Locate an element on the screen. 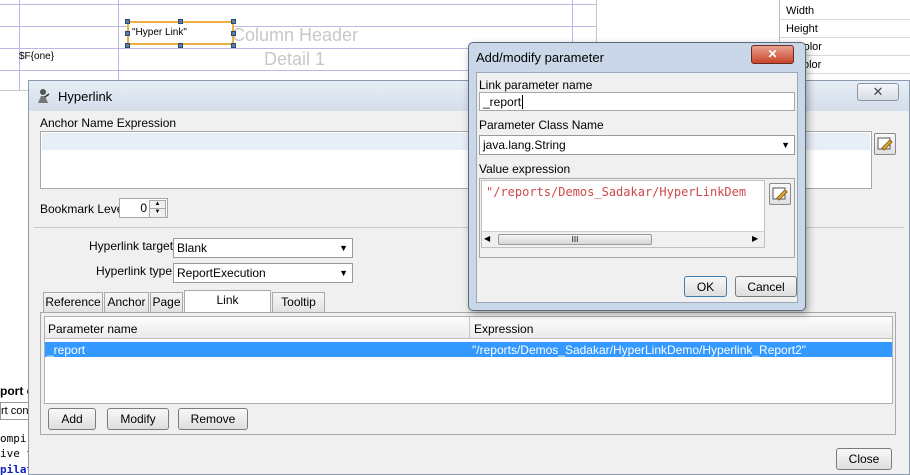 The height and width of the screenshot is (475, 910). table-header: Parameter name Expression is located at coordinates (468, 328).